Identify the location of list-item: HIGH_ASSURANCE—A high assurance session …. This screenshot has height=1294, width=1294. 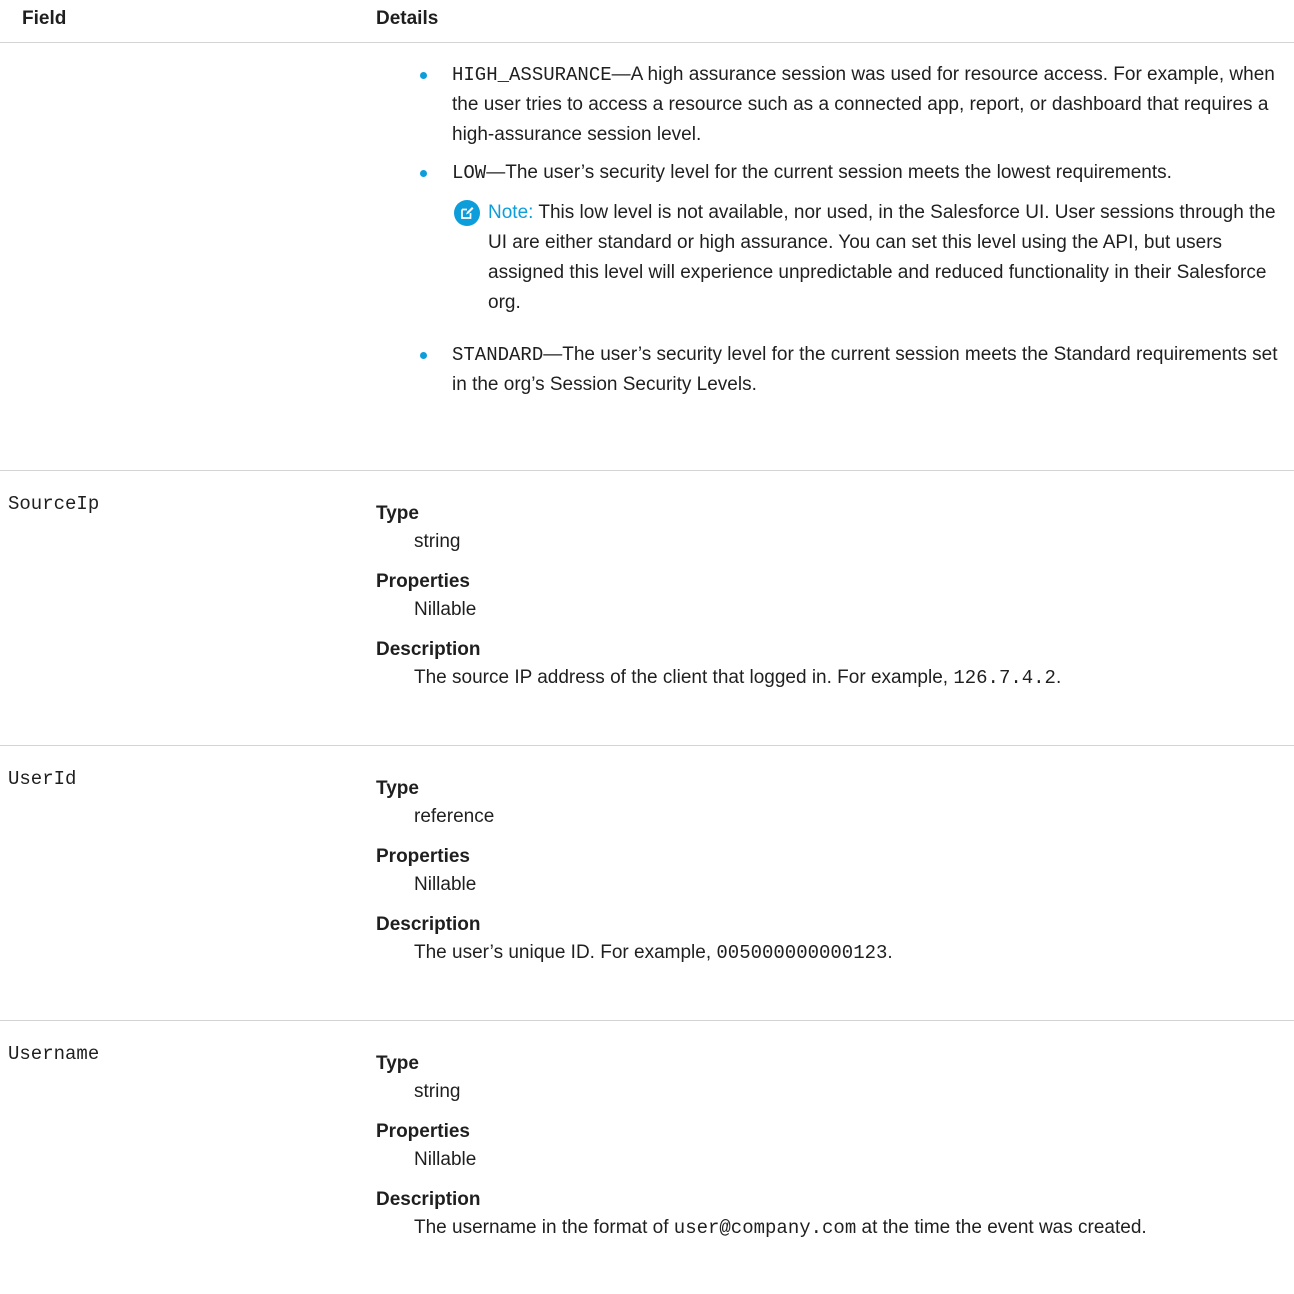
(850, 105).